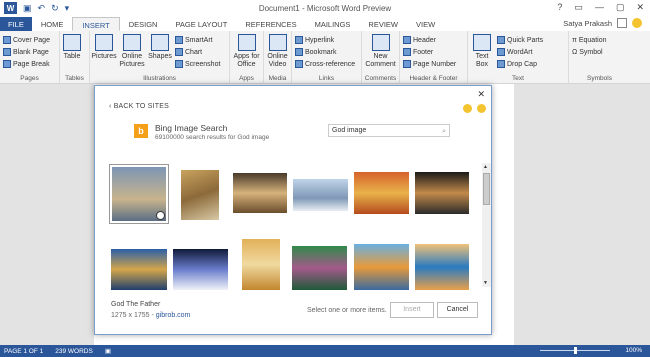 The height and width of the screenshot is (357, 650). What do you see at coordinates (457, 310) in the screenshot?
I see `cancel-button: Cancel` at bounding box center [457, 310].